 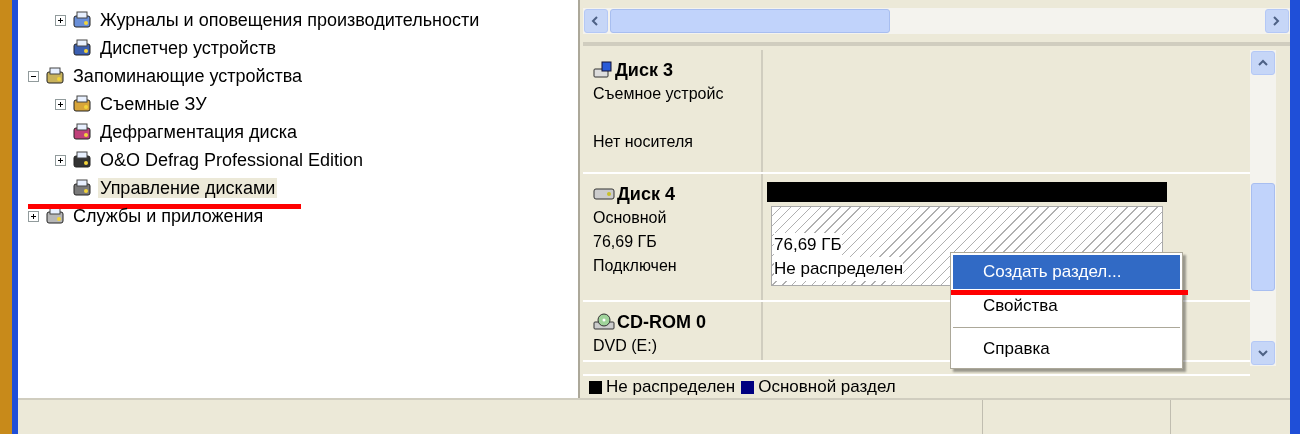 What do you see at coordinates (153, 103) in the screenshot?
I see `tree-item: Съемные ЗУ` at bounding box center [153, 103].